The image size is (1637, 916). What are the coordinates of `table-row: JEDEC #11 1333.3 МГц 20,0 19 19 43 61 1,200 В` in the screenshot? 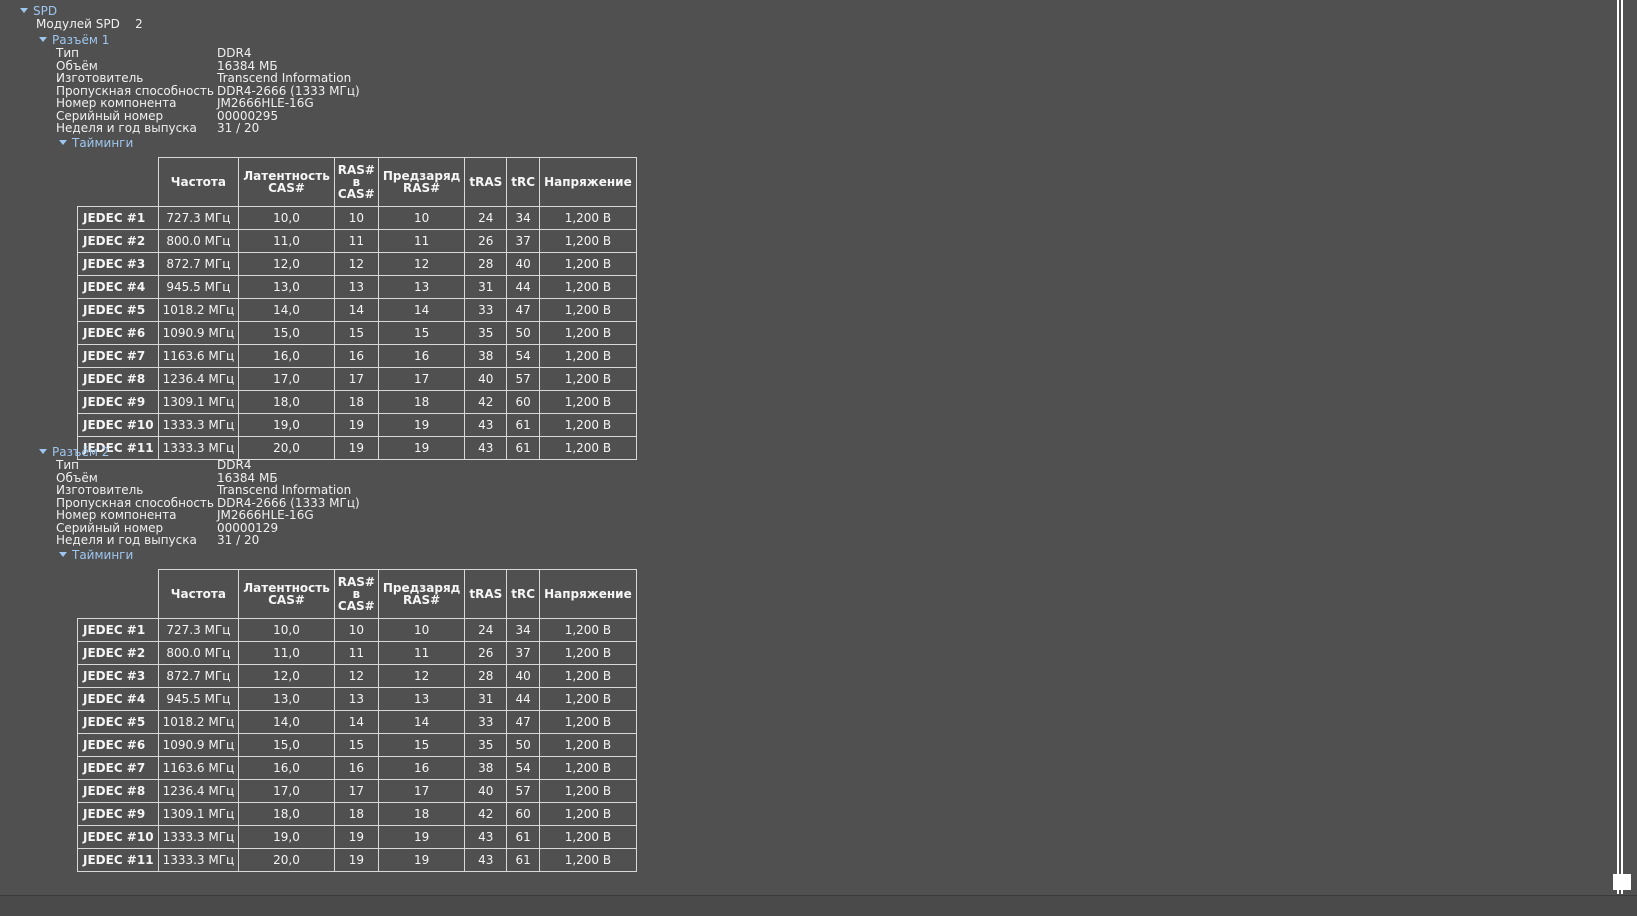 It's located at (357, 448).